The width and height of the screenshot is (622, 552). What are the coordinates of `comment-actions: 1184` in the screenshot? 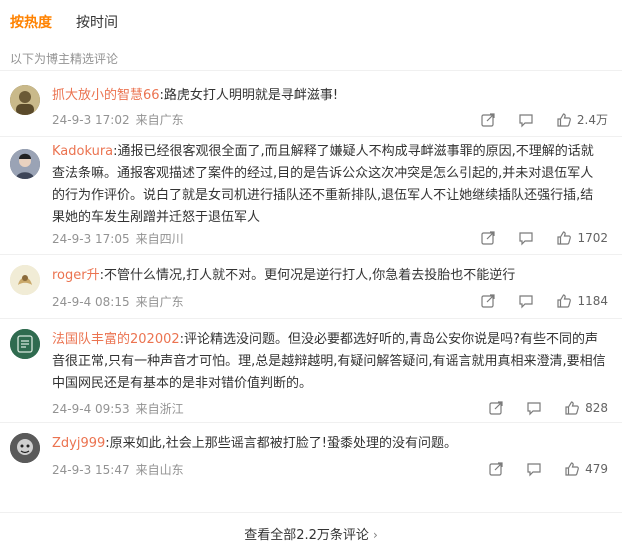 It's located at (533, 301).